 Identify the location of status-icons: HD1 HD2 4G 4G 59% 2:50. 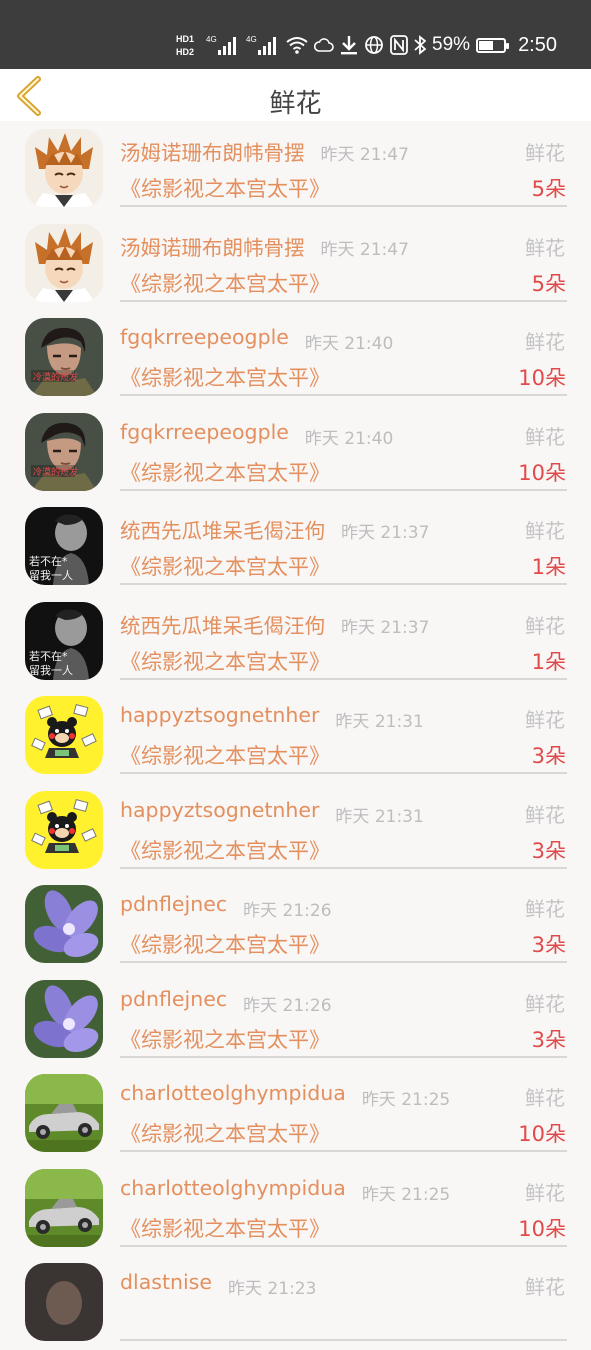
(366, 45).